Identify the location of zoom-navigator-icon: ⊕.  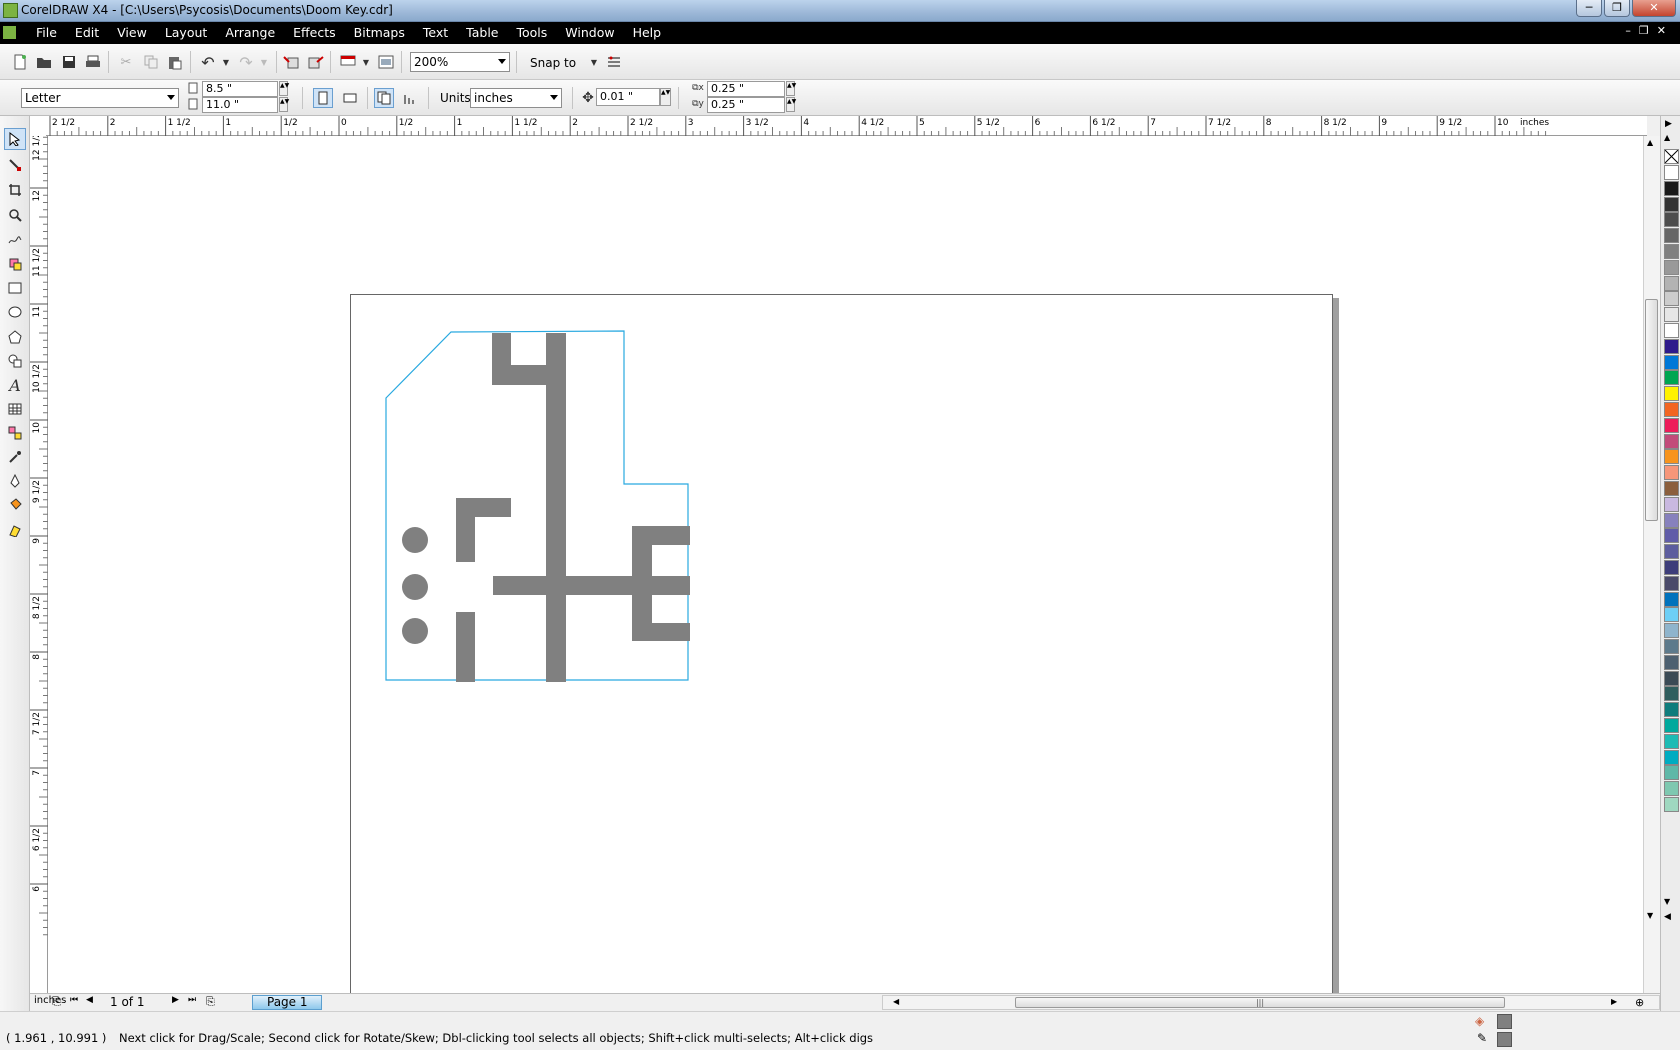
(1639, 1002).